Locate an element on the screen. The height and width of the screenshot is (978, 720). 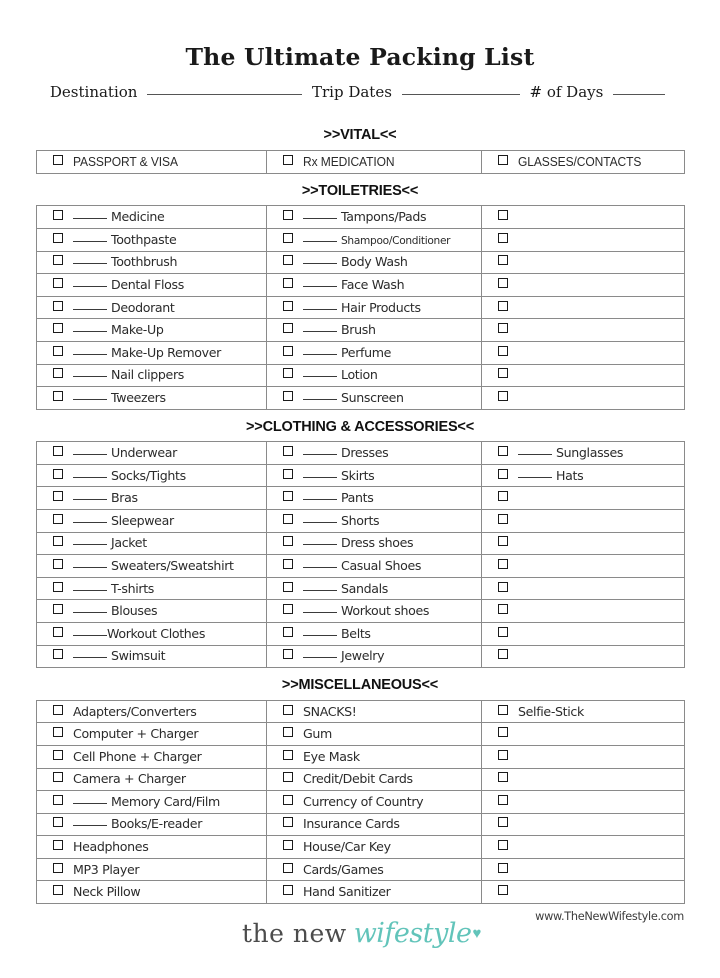
checklist-item: Headphones is located at coordinates (151, 847).